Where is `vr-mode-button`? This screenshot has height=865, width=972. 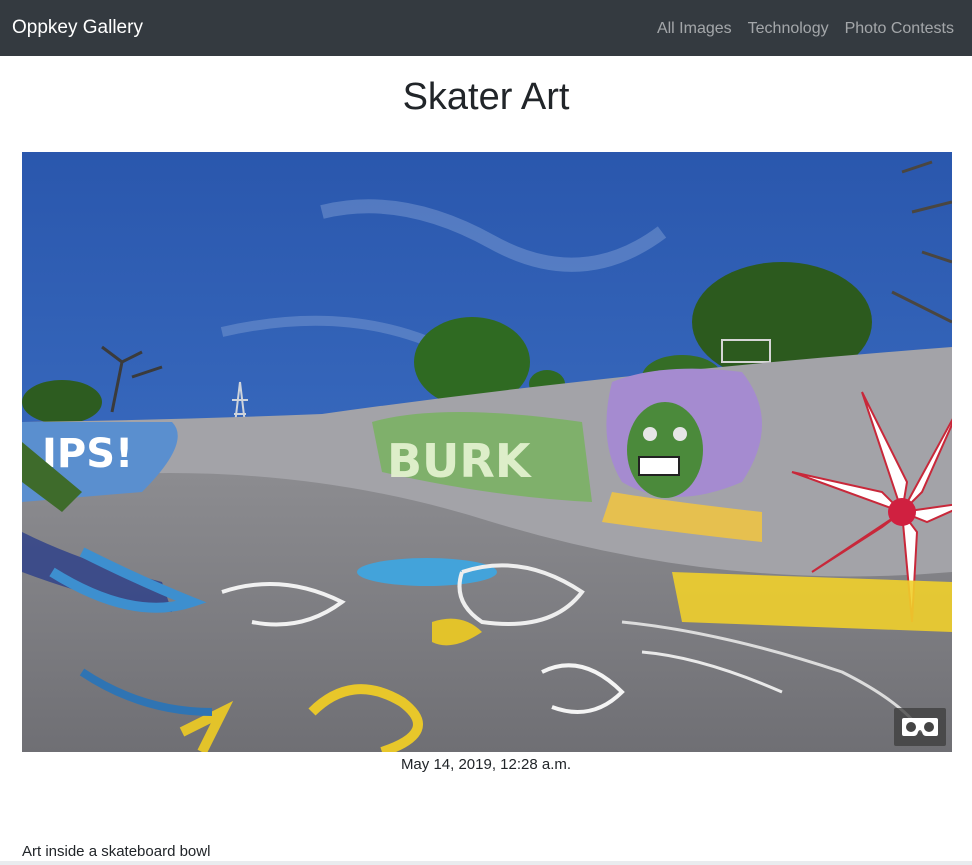
vr-mode-button is located at coordinates (920, 727).